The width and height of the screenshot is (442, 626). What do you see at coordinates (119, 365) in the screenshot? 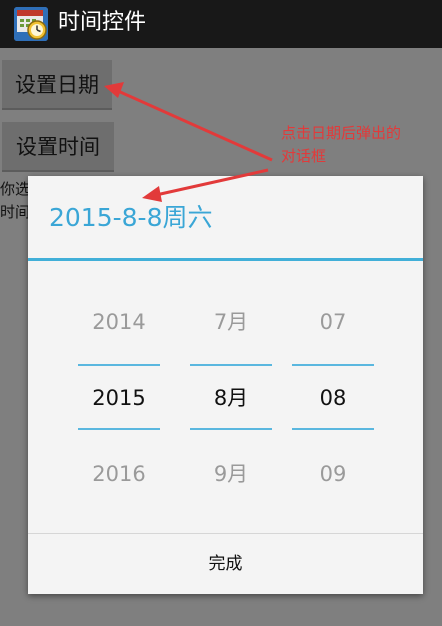
I see `year-selection-line-top` at bounding box center [119, 365].